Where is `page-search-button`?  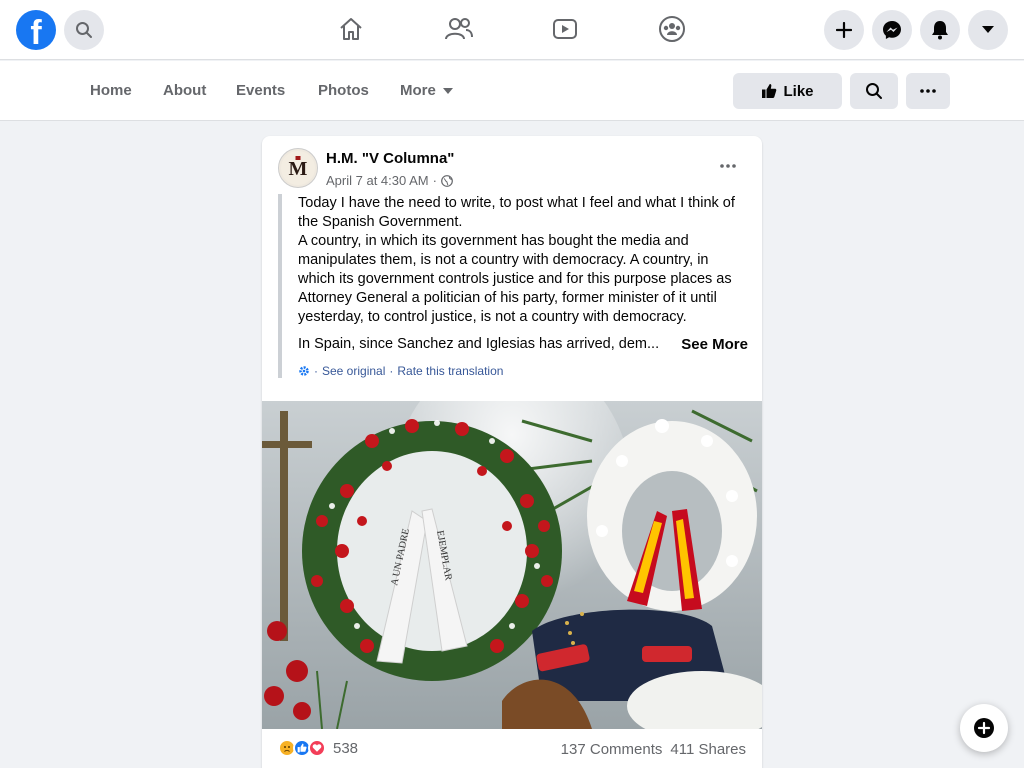
page-search-button is located at coordinates (874, 91).